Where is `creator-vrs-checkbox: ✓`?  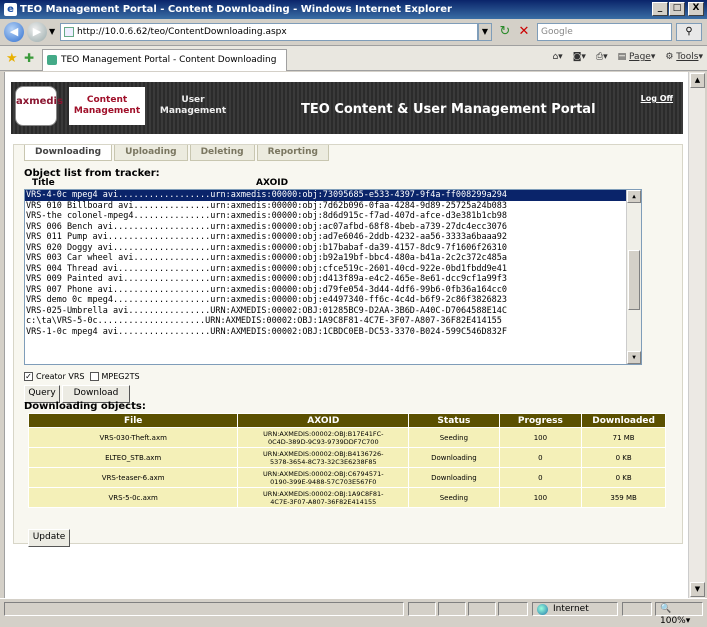
creator-vrs-checkbox: ✓ is located at coordinates (28, 376).